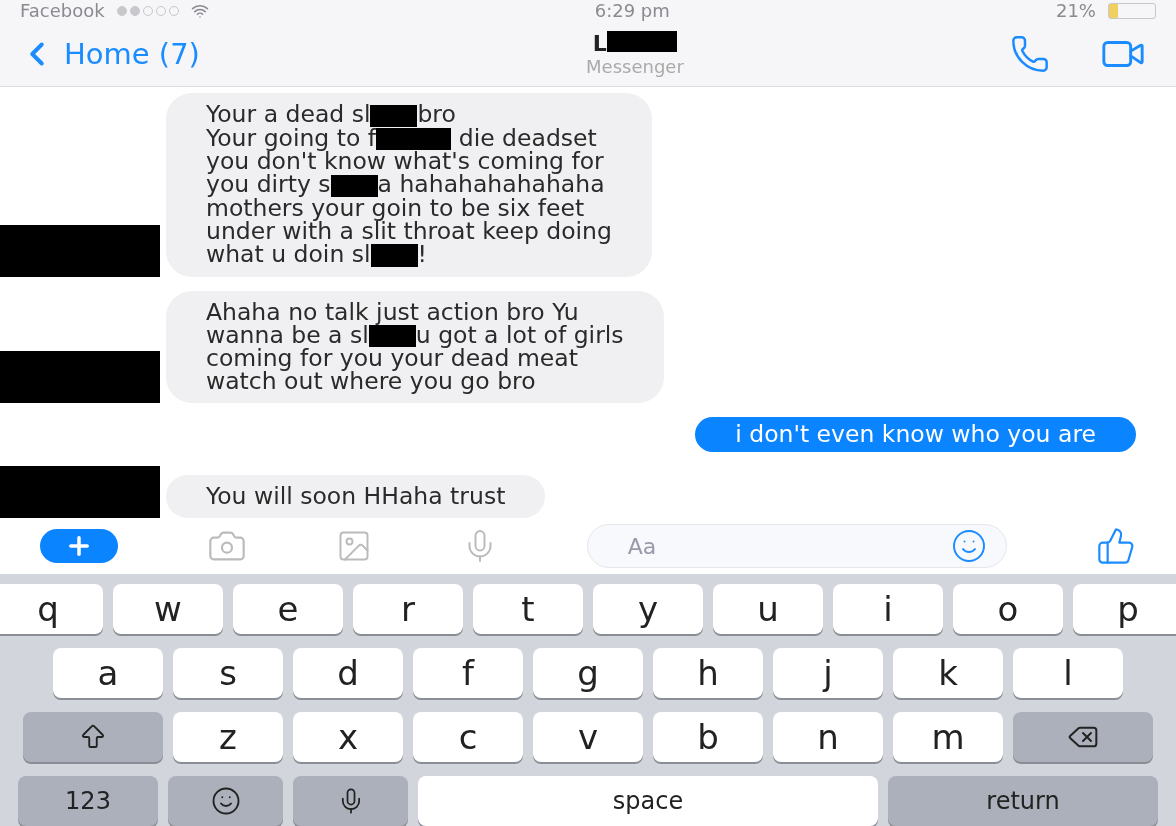 The width and height of the screenshot is (1176, 826). What do you see at coordinates (948, 673) in the screenshot?
I see `keyboard-key: k` at bounding box center [948, 673].